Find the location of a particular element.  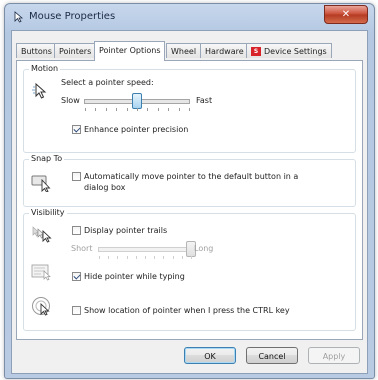

fast-label: Fast is located at coordinates (204, 100).